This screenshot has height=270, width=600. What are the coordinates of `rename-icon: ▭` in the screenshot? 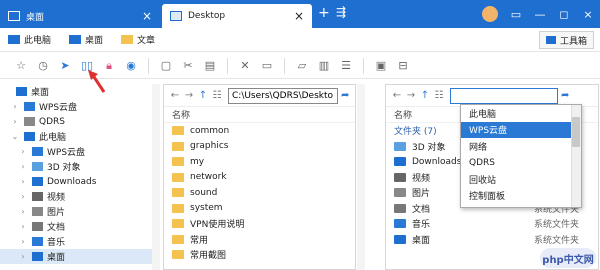 It's located at (267, 65).